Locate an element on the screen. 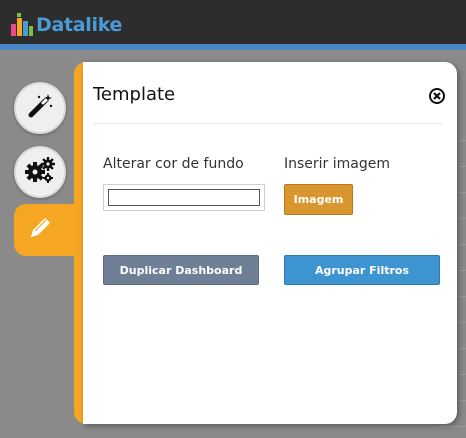 This screenshot has height=438, width=466. pencil-icon is located at coordinates (40, 230).